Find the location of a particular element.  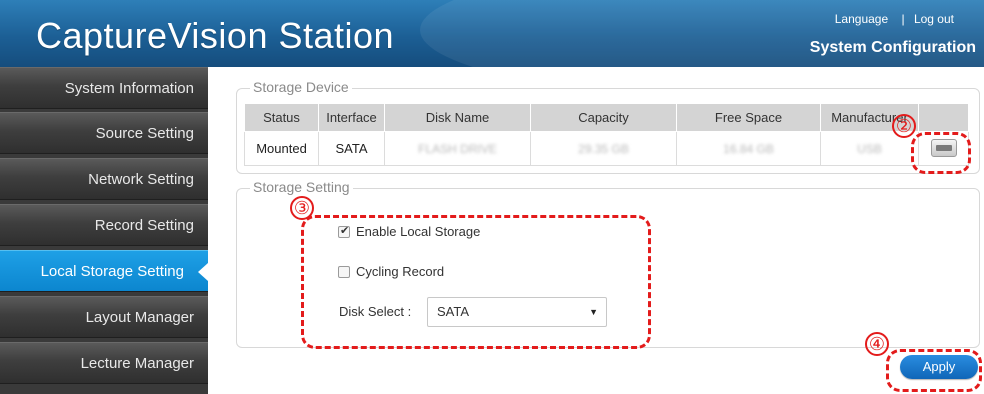

sidebar-item-local-storage-setting: Local Storage Setting is located at coordinates (104, 271).